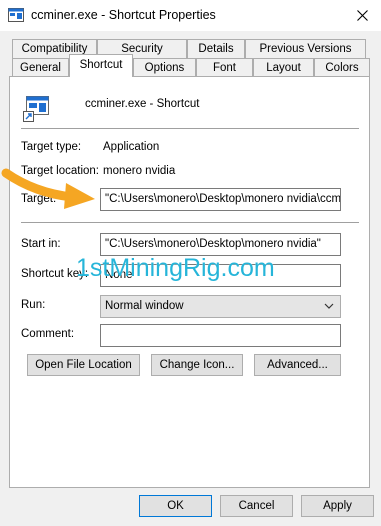 This screenshot has height=526, width=381. What do you see at coordinates (220, 335) in the screenshot?
I see `comment-input` at bounding box center [220, 335].